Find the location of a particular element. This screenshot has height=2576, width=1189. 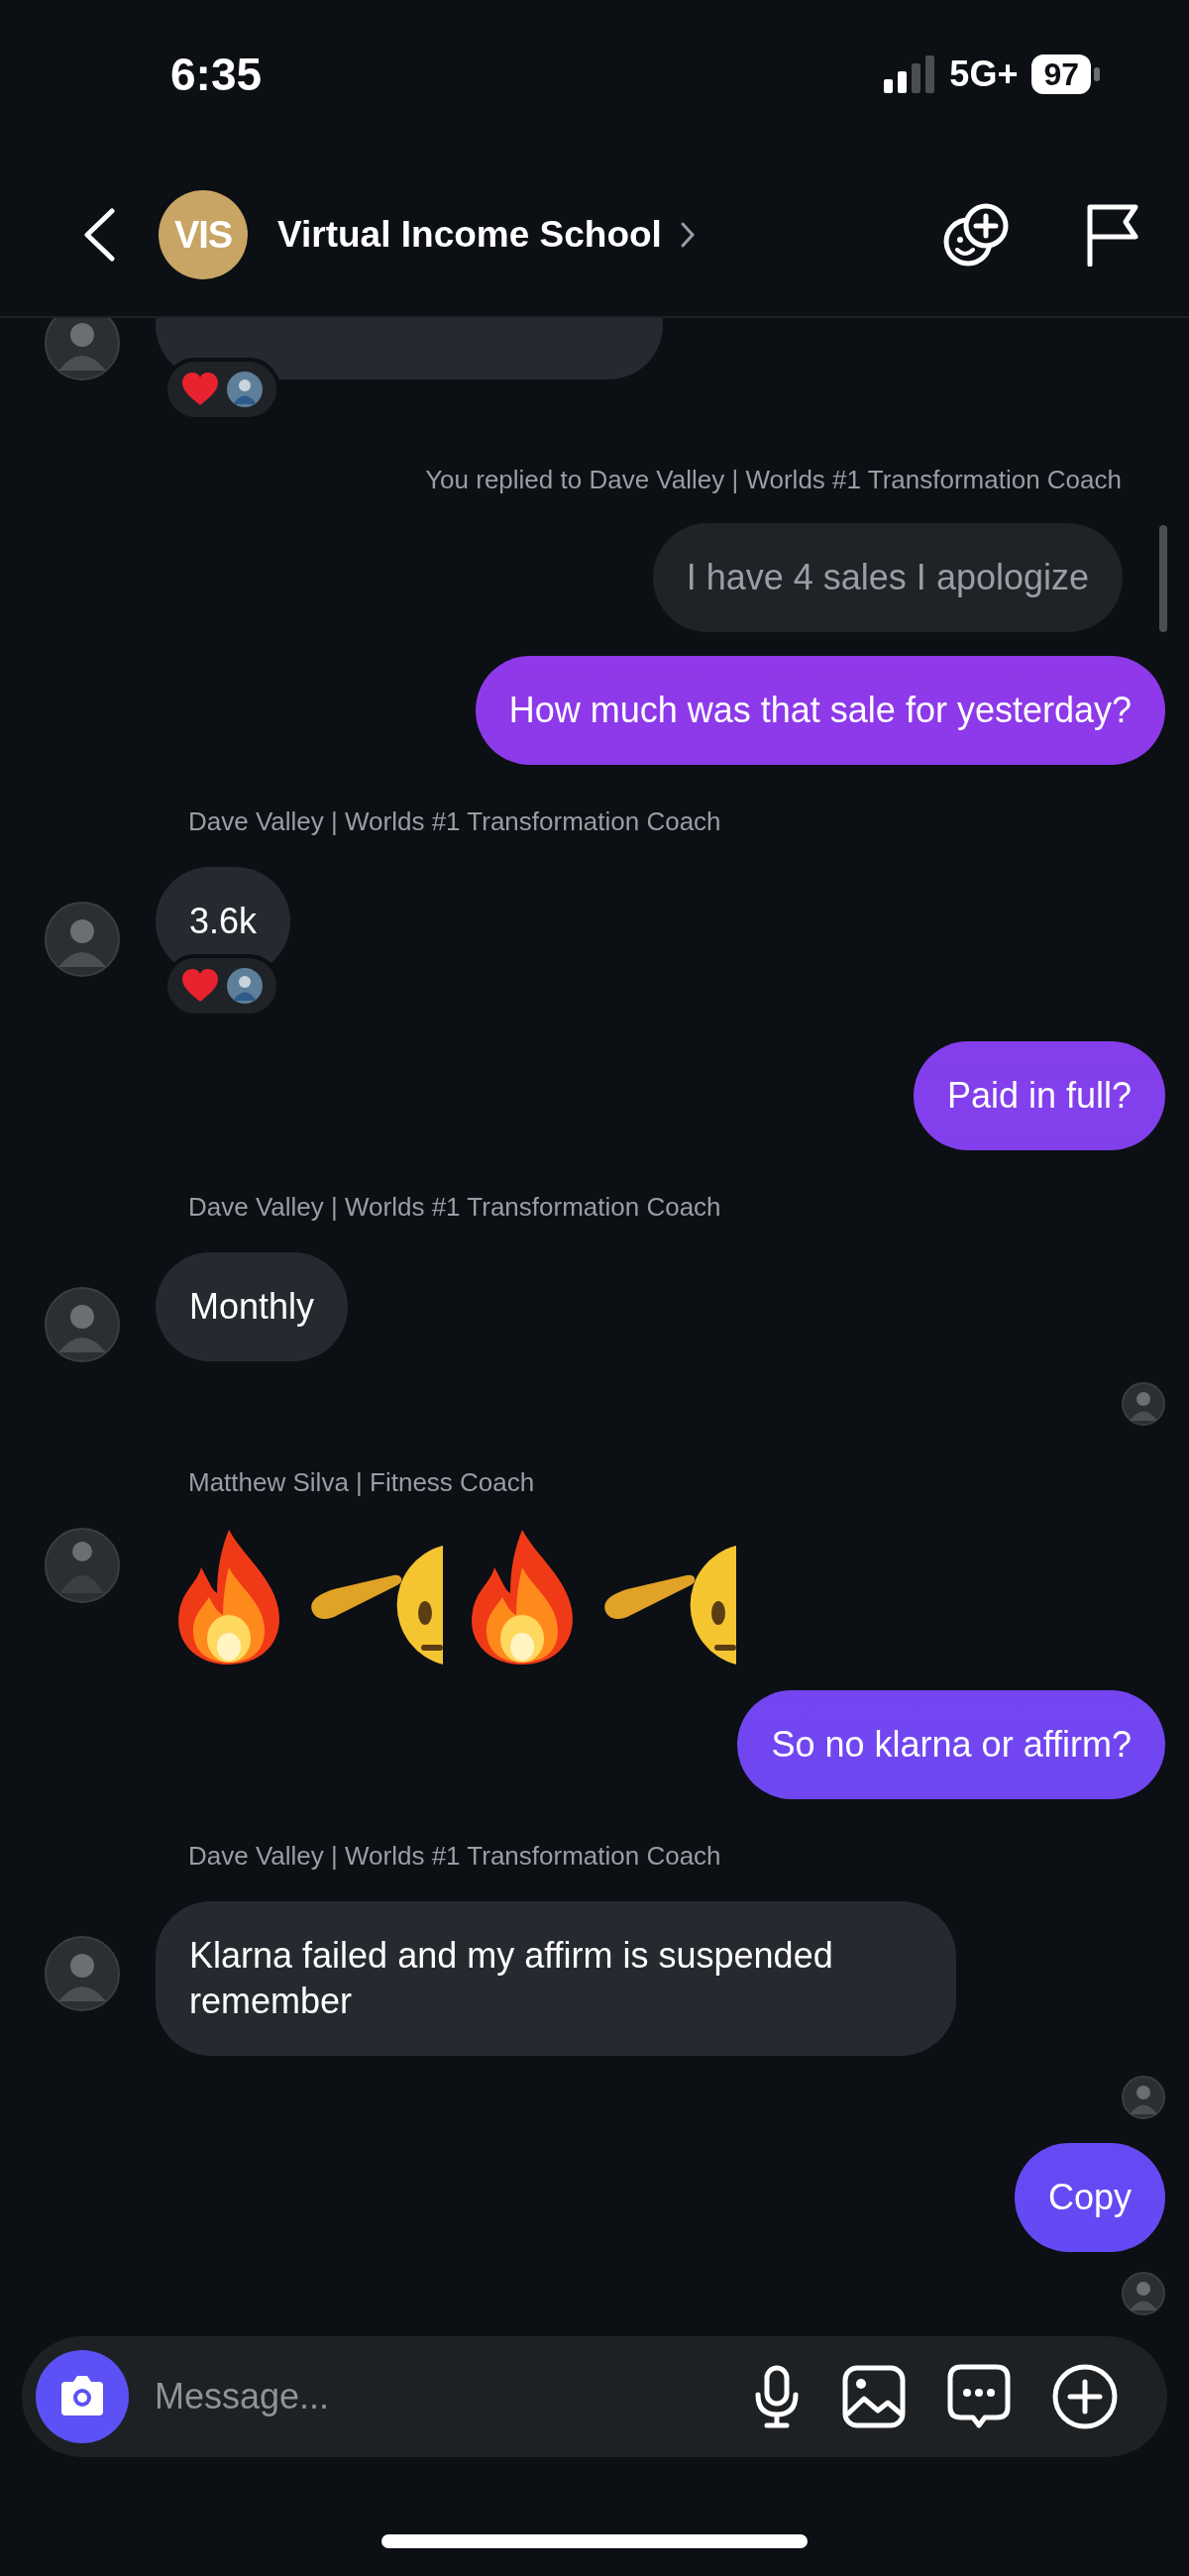

battery-indicator: 97 is located at coordinates (1061, 74).